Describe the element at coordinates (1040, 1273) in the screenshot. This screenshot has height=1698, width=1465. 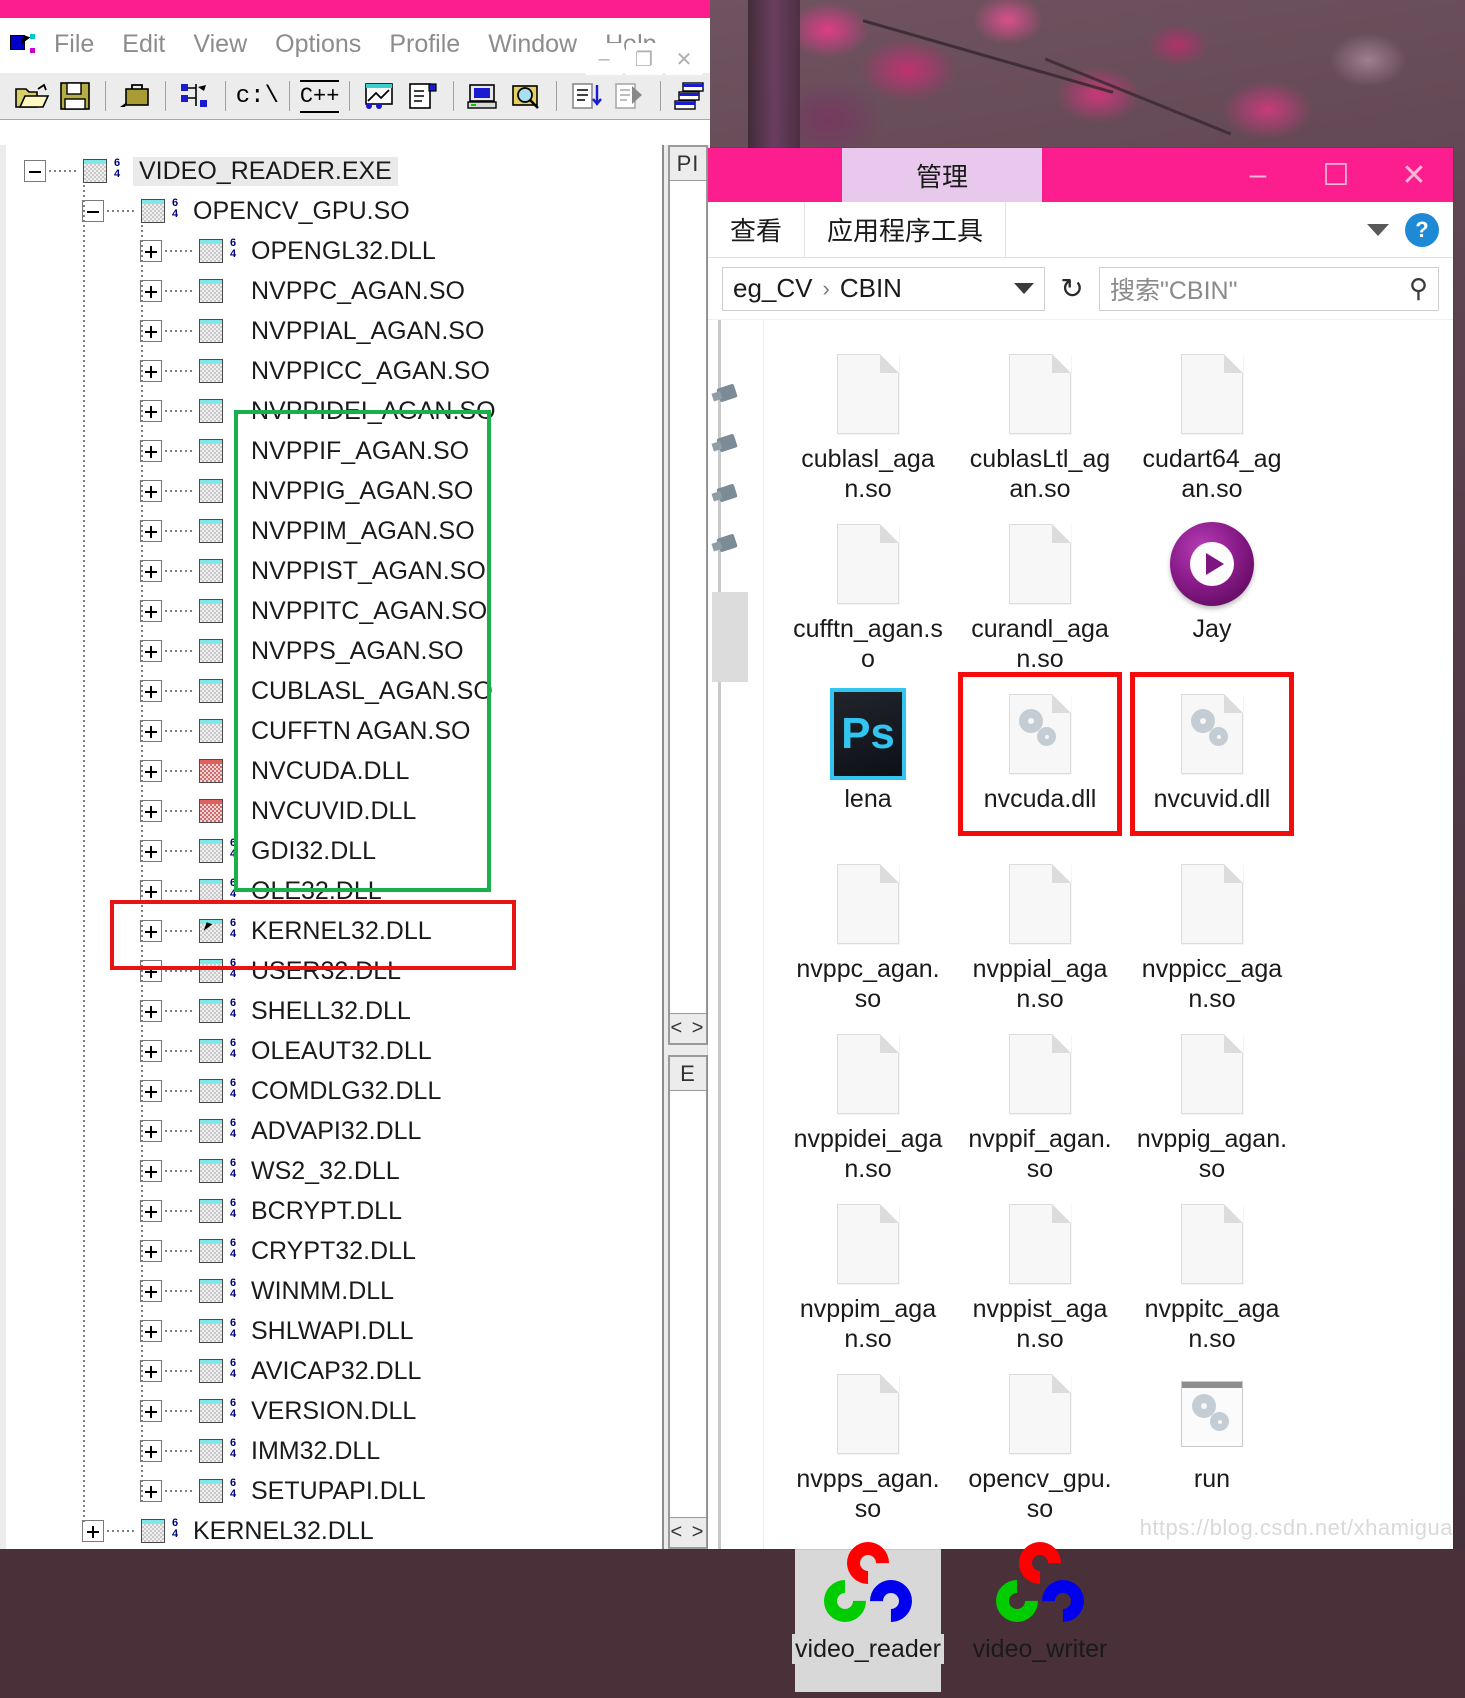
I see `file-item: nvppist_agan.so` at that location.